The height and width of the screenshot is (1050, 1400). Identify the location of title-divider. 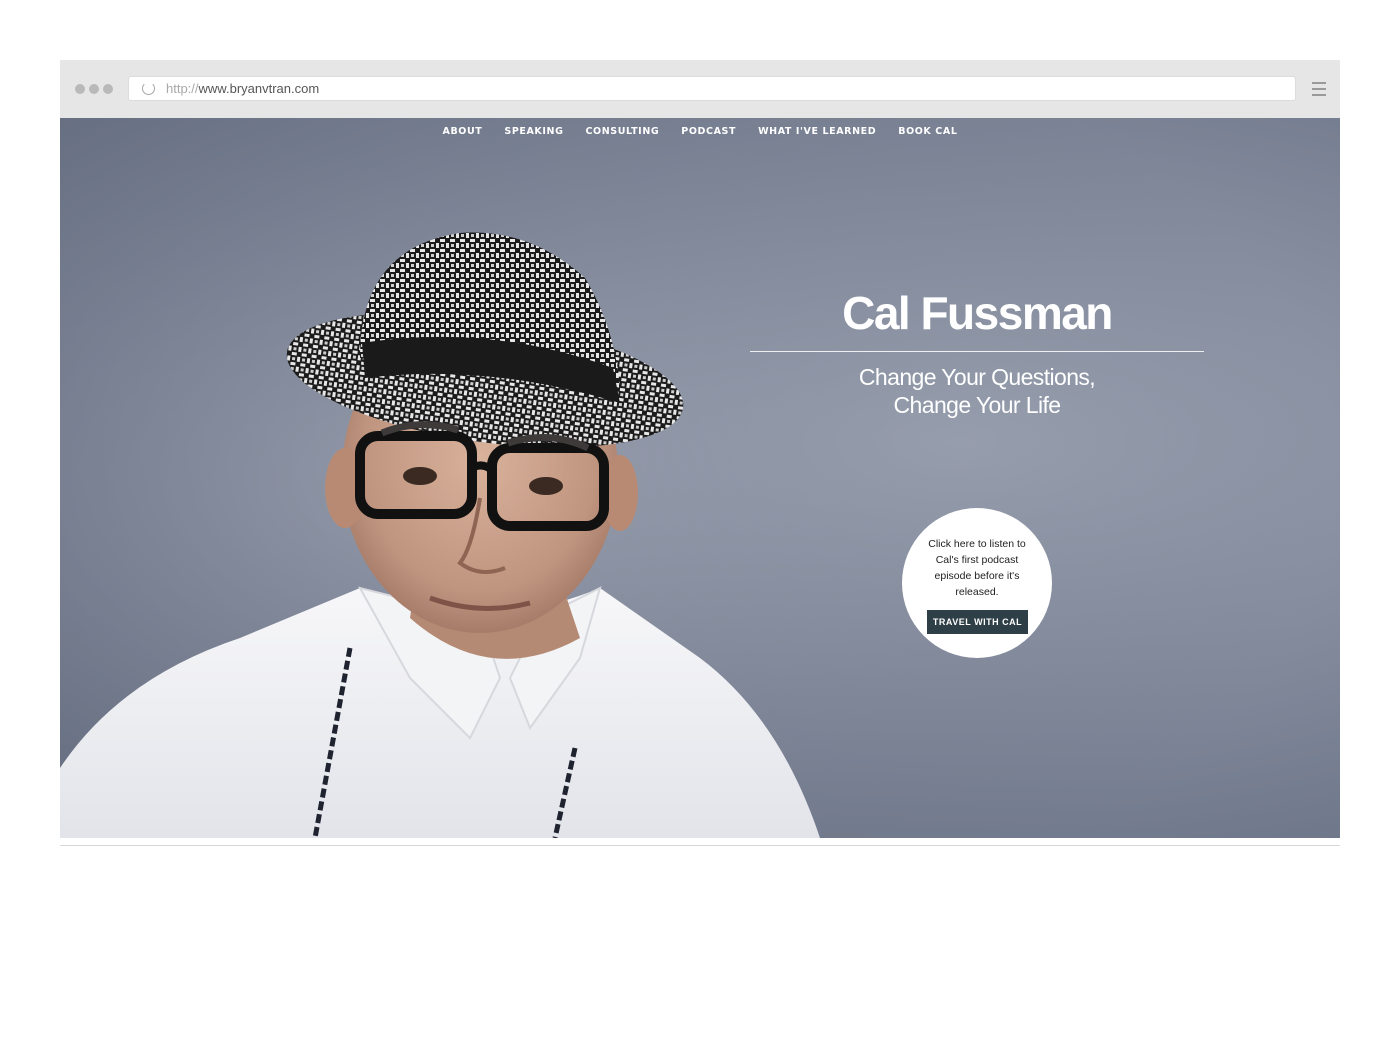
(977, 351).